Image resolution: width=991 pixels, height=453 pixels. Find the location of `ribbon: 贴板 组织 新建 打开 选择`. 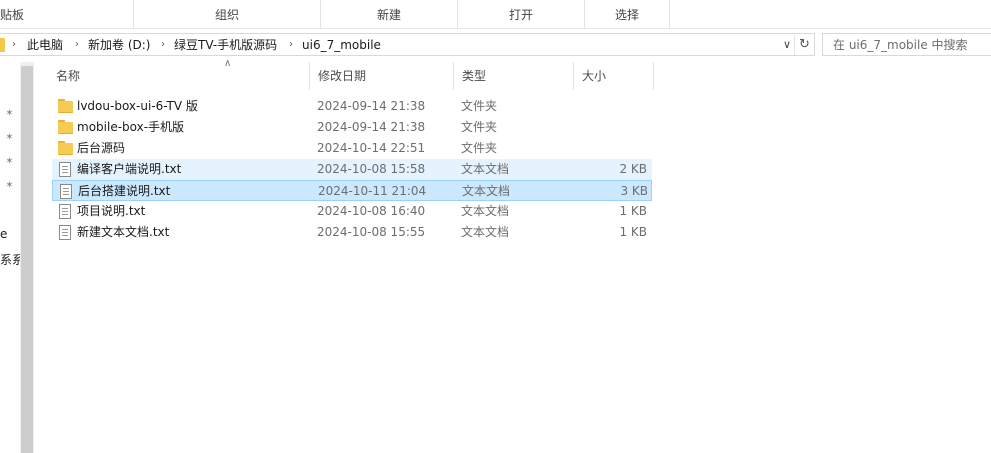

ribbon: 贴板 组织 新建 打开 选择 is located at coordinates (495, 14).